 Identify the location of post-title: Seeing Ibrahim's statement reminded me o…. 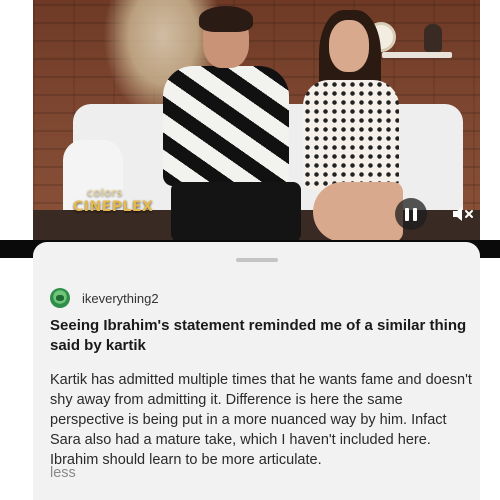
(258, 335).